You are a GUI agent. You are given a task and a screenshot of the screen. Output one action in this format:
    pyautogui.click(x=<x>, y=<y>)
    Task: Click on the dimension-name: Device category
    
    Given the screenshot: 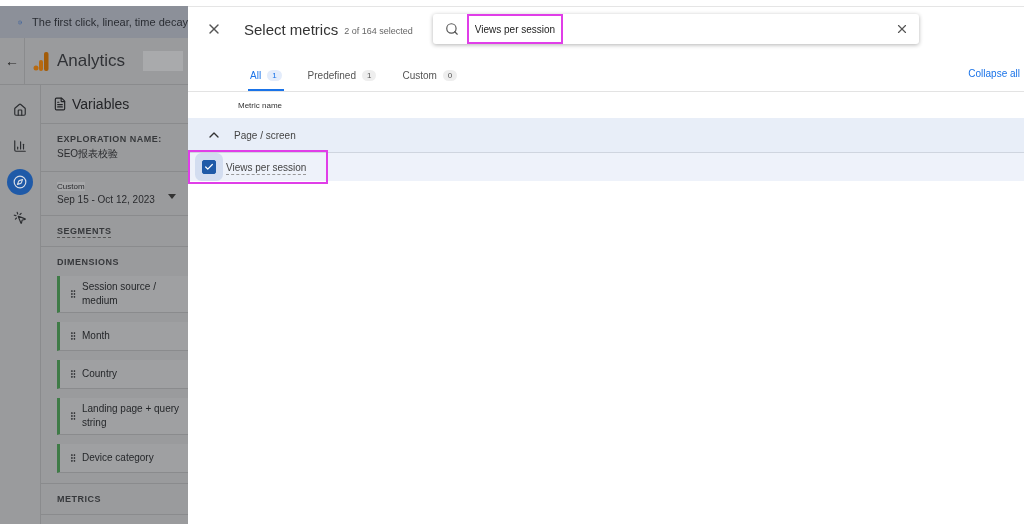 What is the action you would take?
    pyautogui.click(x=118, y=458)
    